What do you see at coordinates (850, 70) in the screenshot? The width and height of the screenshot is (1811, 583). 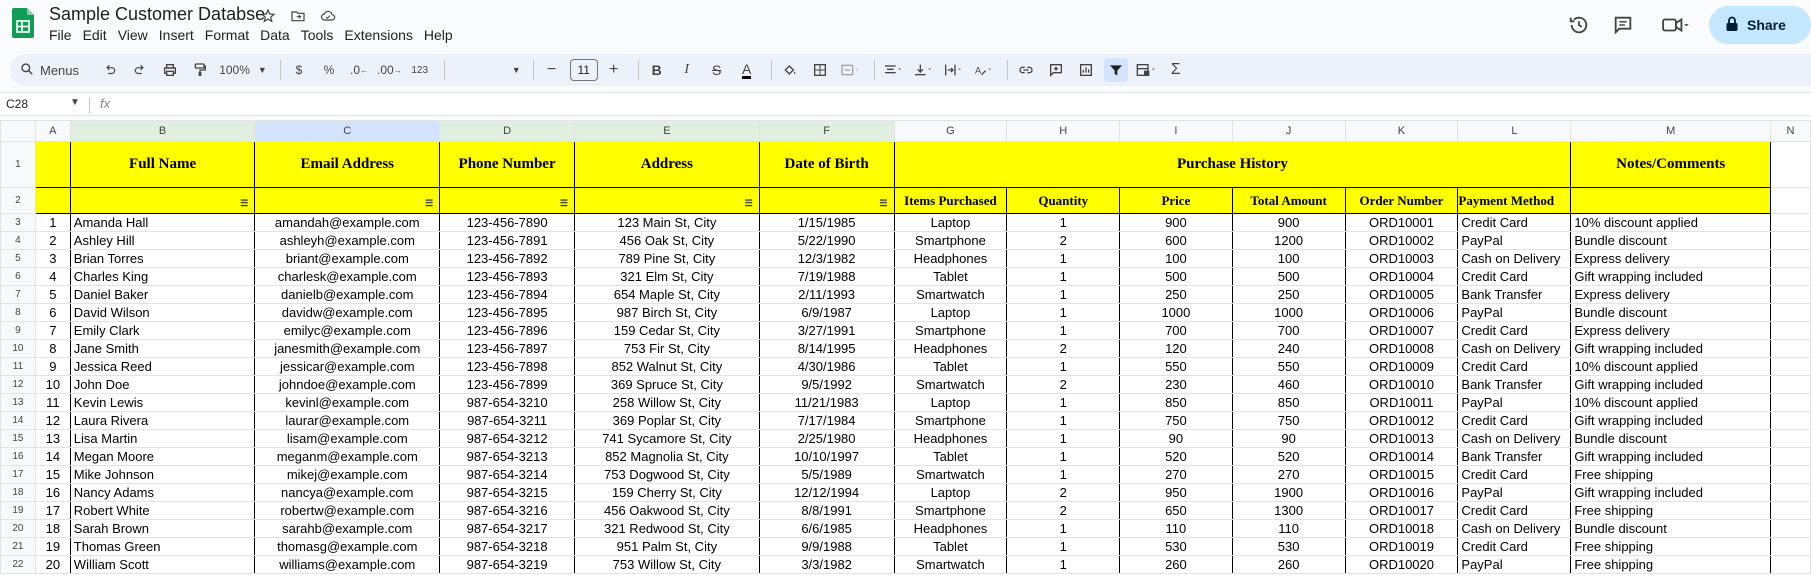 I see `merge-cells-icon` at bounding box center [850, 70].